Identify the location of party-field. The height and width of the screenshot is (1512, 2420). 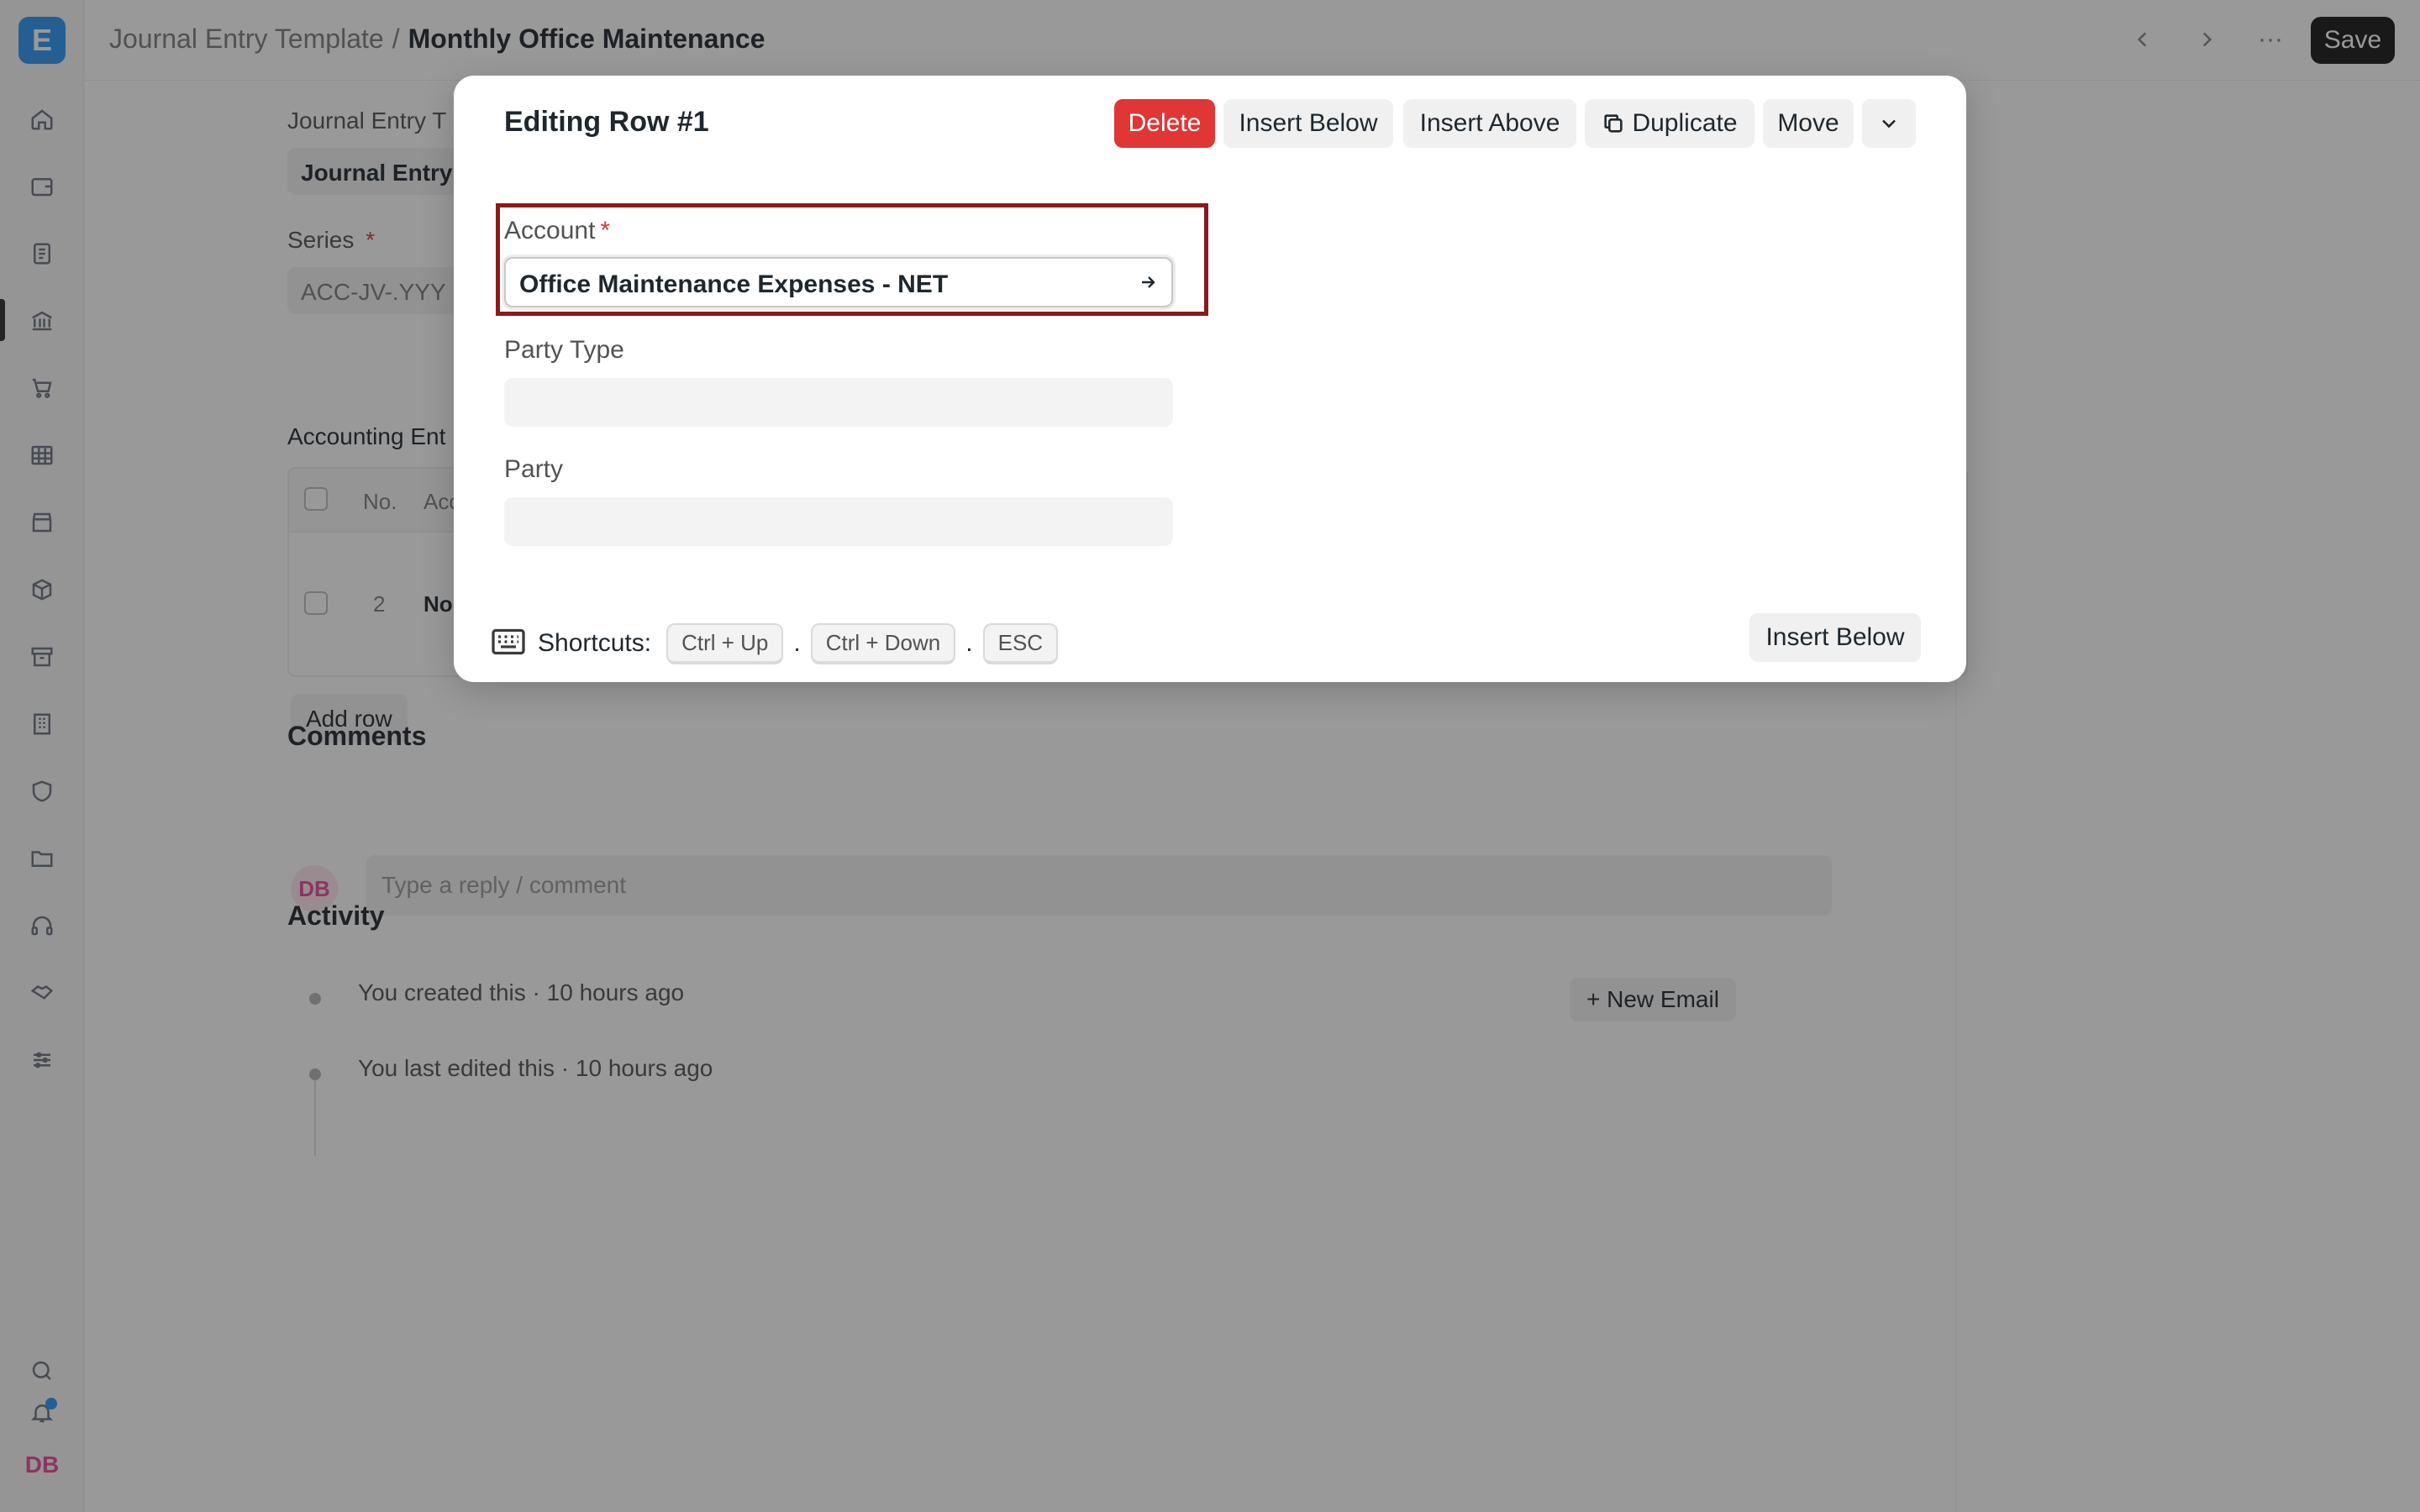
(839, 521).